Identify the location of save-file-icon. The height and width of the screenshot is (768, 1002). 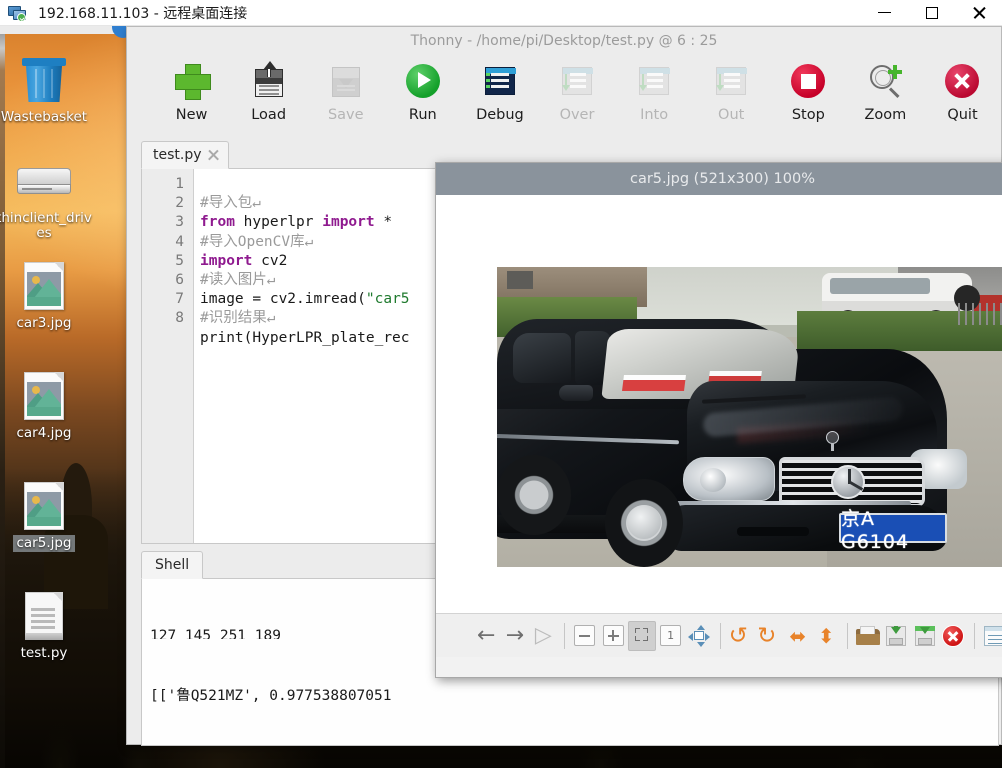
(346, 81).